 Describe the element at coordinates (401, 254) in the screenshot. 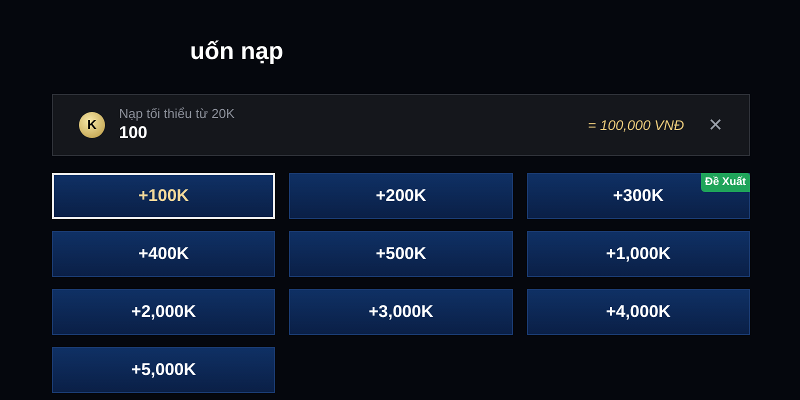

I see `amount-option-button: +500K` at that location.